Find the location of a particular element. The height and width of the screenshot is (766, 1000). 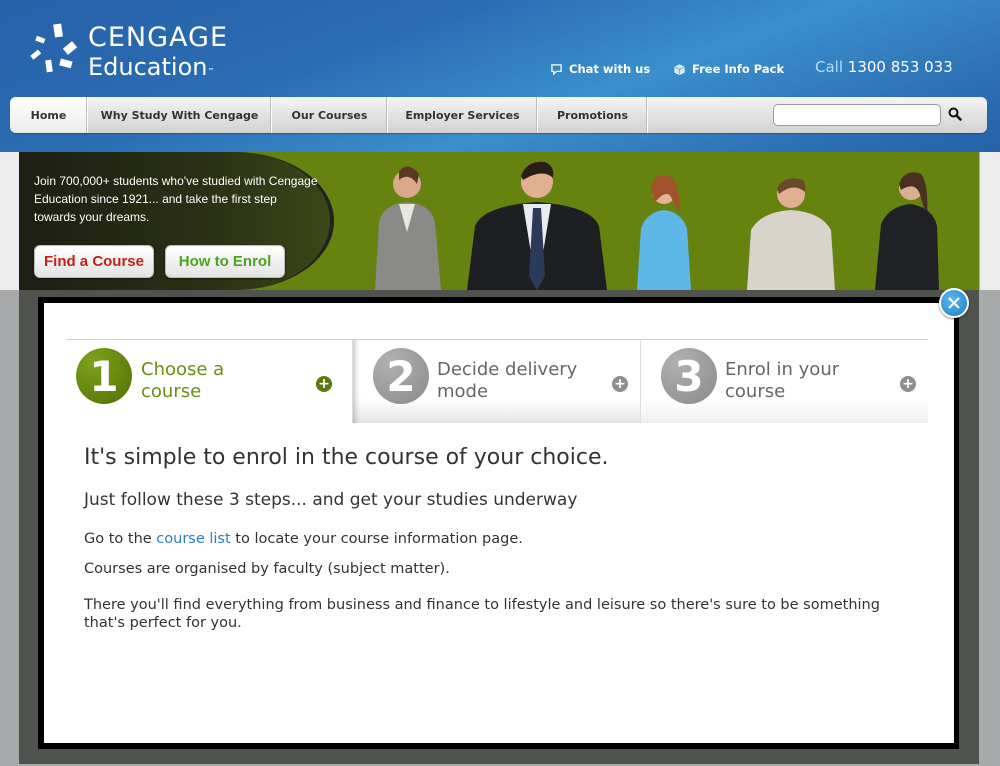

free-info-pack-link: Free Info Pack is located at coordinates (729, 69).